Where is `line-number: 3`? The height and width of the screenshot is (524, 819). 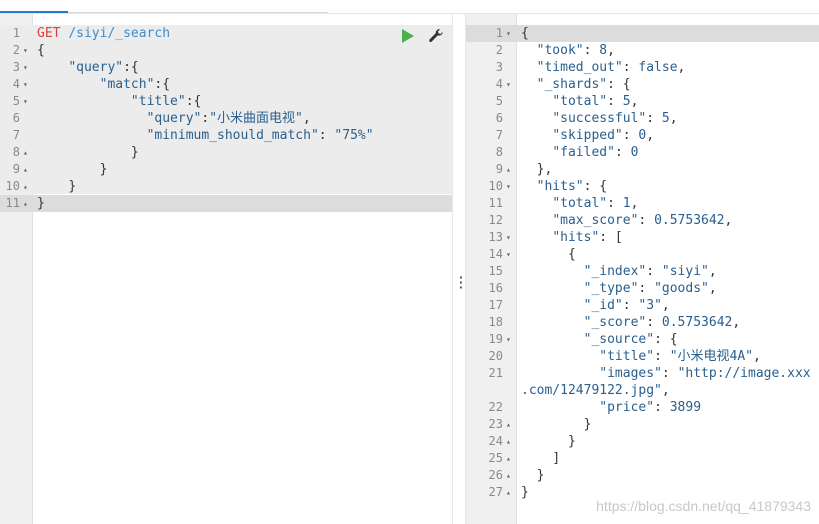 line-number: 3 is located at coordinates (499, 67).